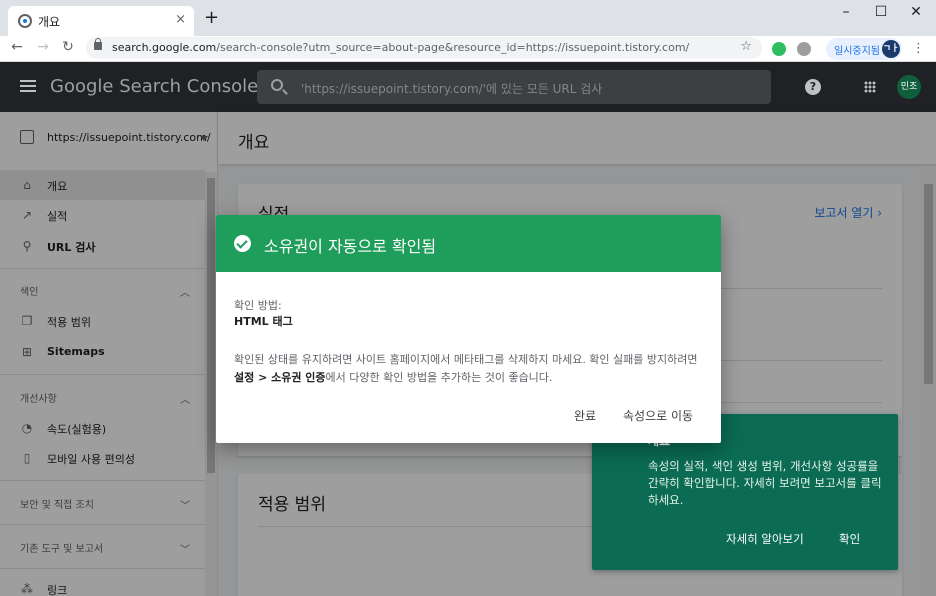 The width and height of the screenshot is (936, 596). What do you see at coordinates (891, 49) in the screenshot?
I see `profile-avatar: ㄱㅏ` at bounding box center [891, 49].